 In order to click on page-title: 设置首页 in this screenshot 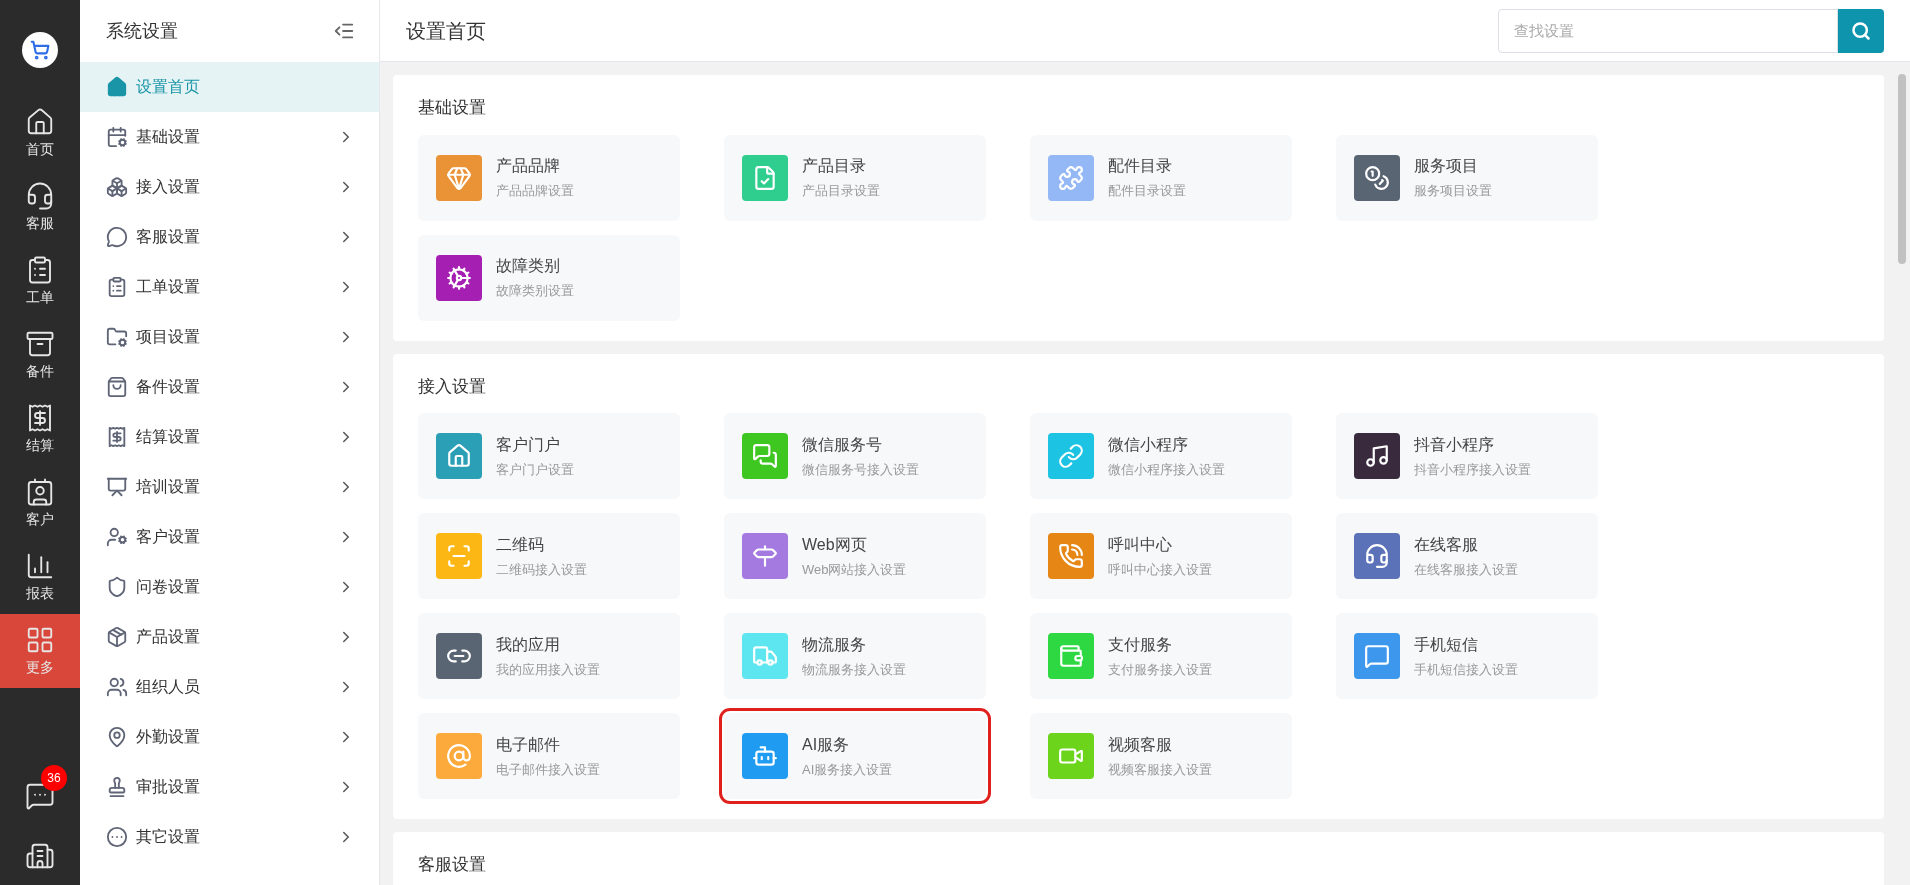, I will do `click(446, 31)`.